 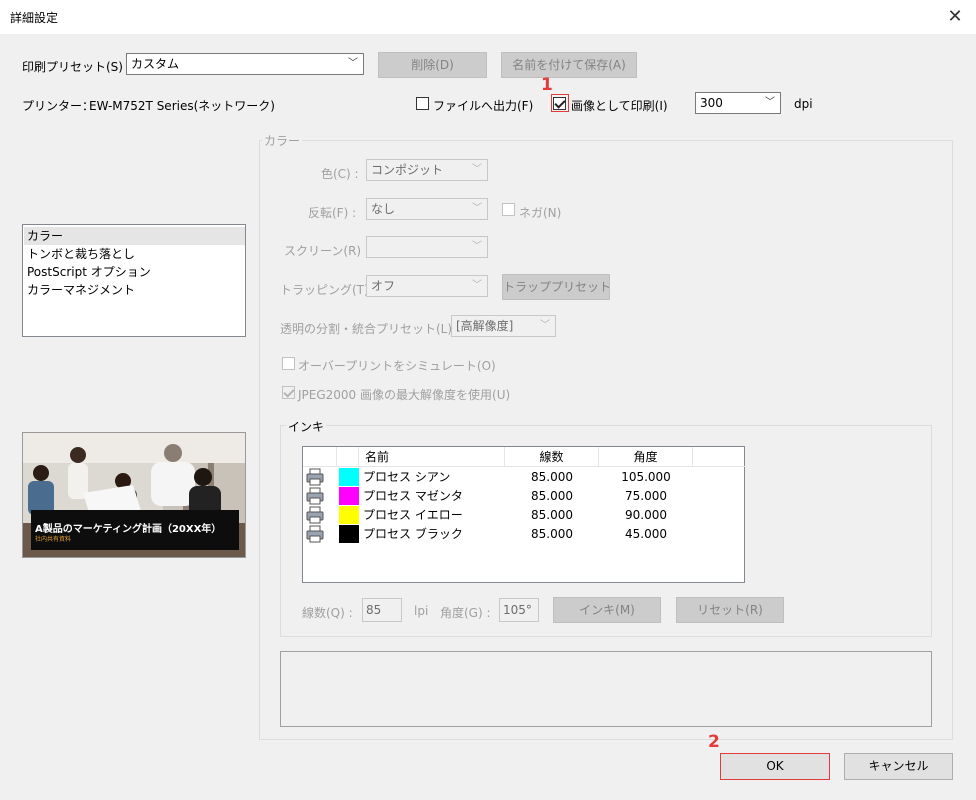 What do you see at coordinates (422, 103) in the screenshot?
I see `output-to-file-checkbox` at bounding box center [422, 103].